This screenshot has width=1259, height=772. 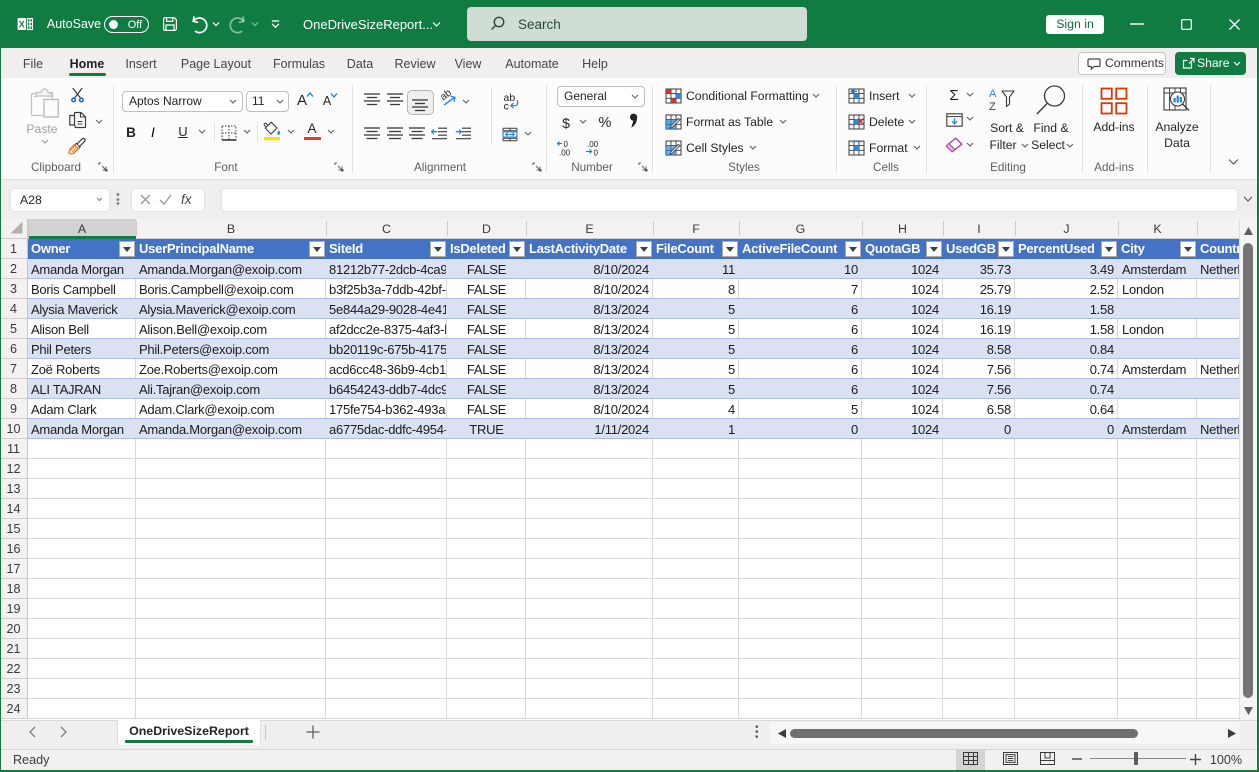 What do you see at coordinates (565, 153) in the screenshot?
I see `svg-text: .00` at bounding box center [565, 153].